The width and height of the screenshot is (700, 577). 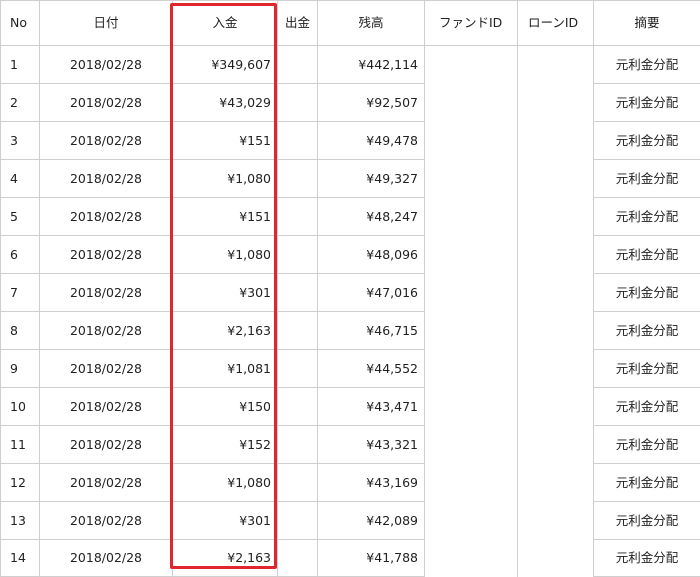 I want to click on row-number: 9, so click(x=20, y=369).